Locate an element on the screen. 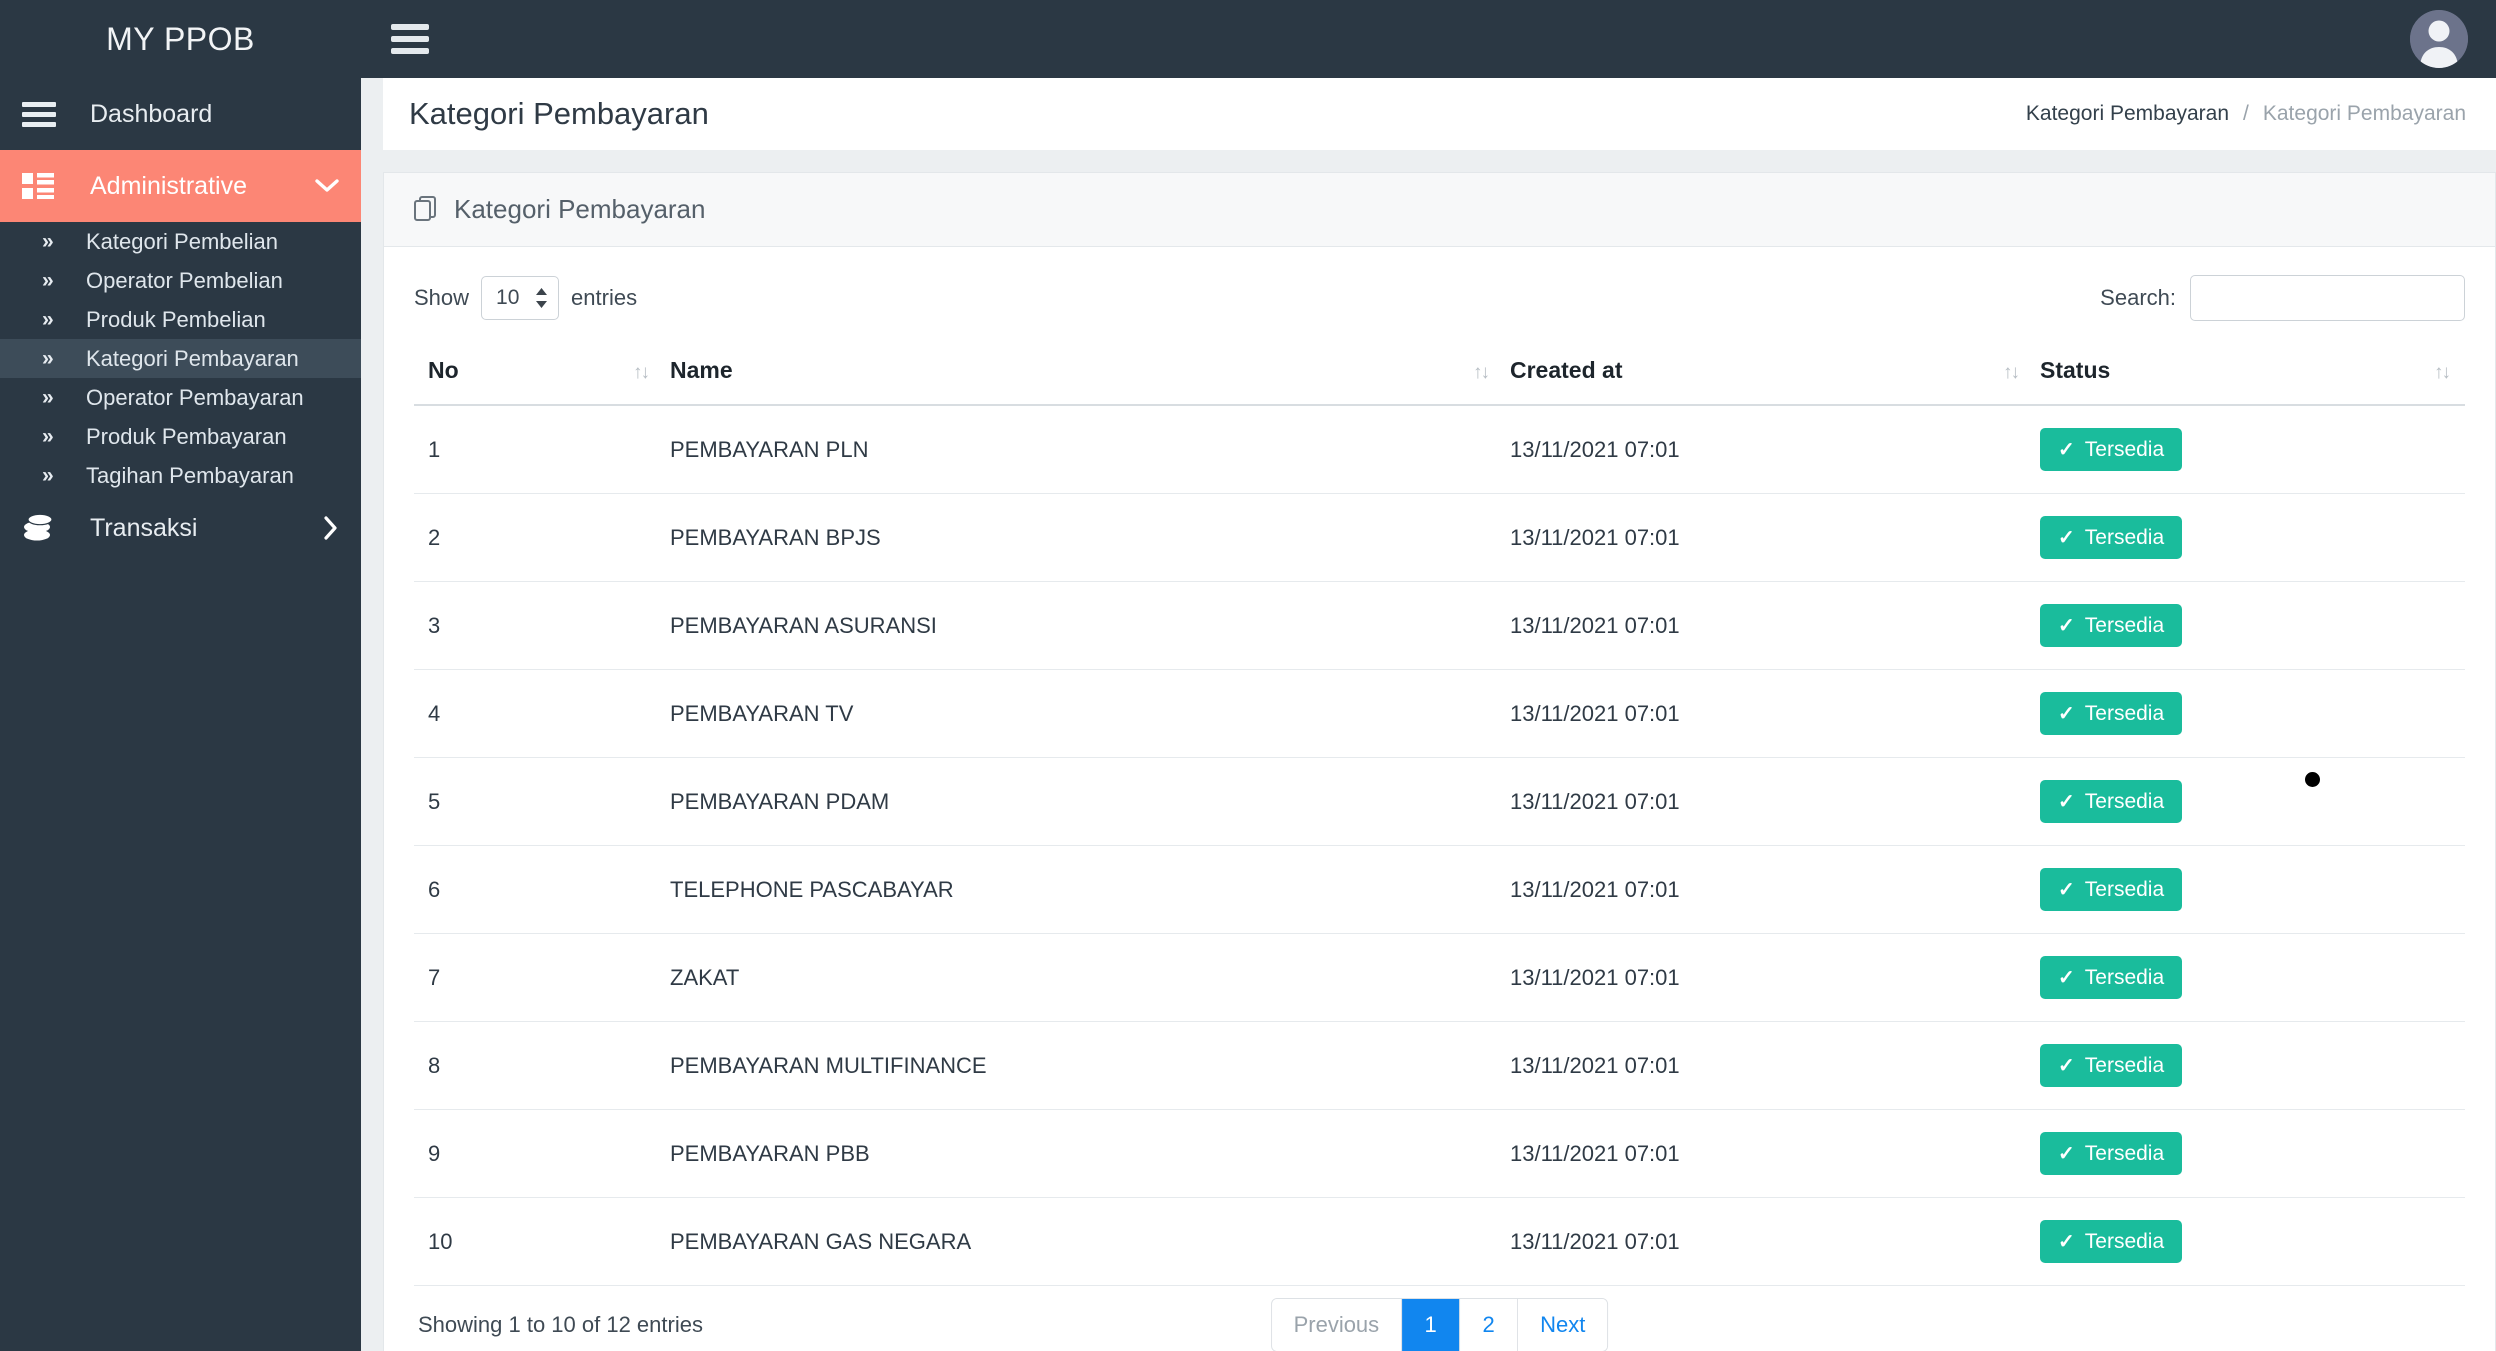 Image resolution: width=2496 pixels, height=1351 pixels. topbar is located at coordinates (1428, 39).